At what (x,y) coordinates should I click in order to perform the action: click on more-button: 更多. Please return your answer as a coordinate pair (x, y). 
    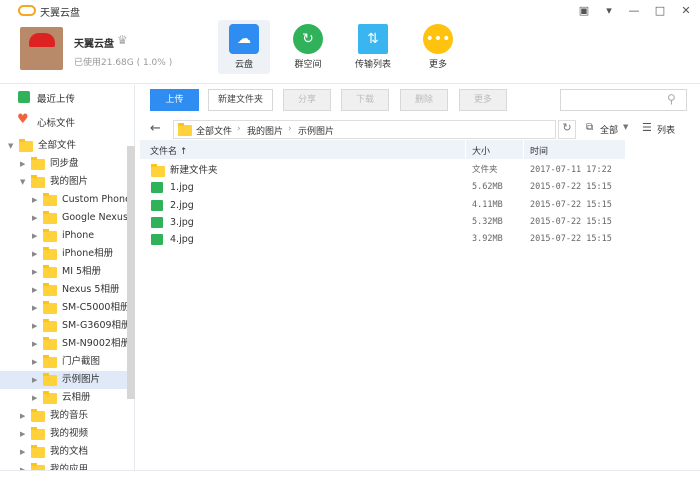
    Looking at the image, I should click on (483, 100).